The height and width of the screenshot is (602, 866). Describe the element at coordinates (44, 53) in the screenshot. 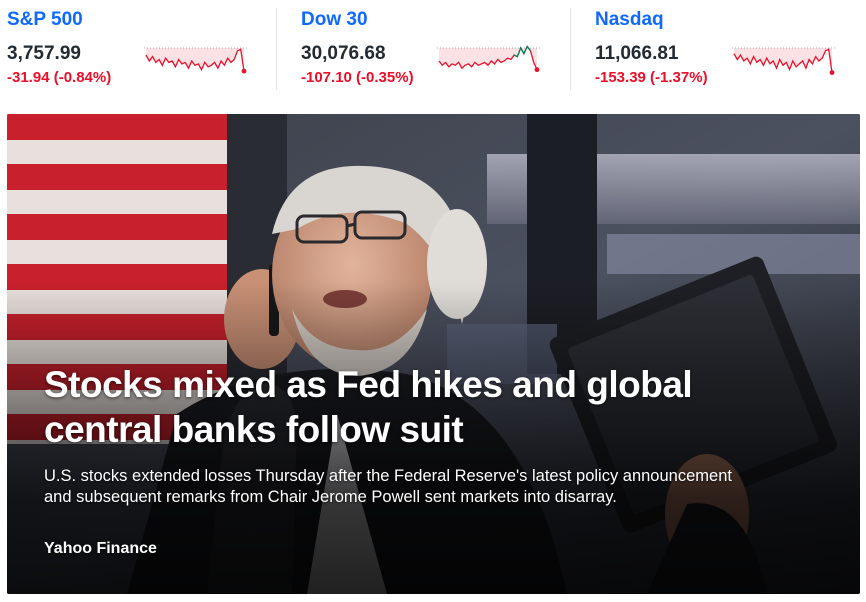

I see `ticker-price: 3,757.99` at that location.